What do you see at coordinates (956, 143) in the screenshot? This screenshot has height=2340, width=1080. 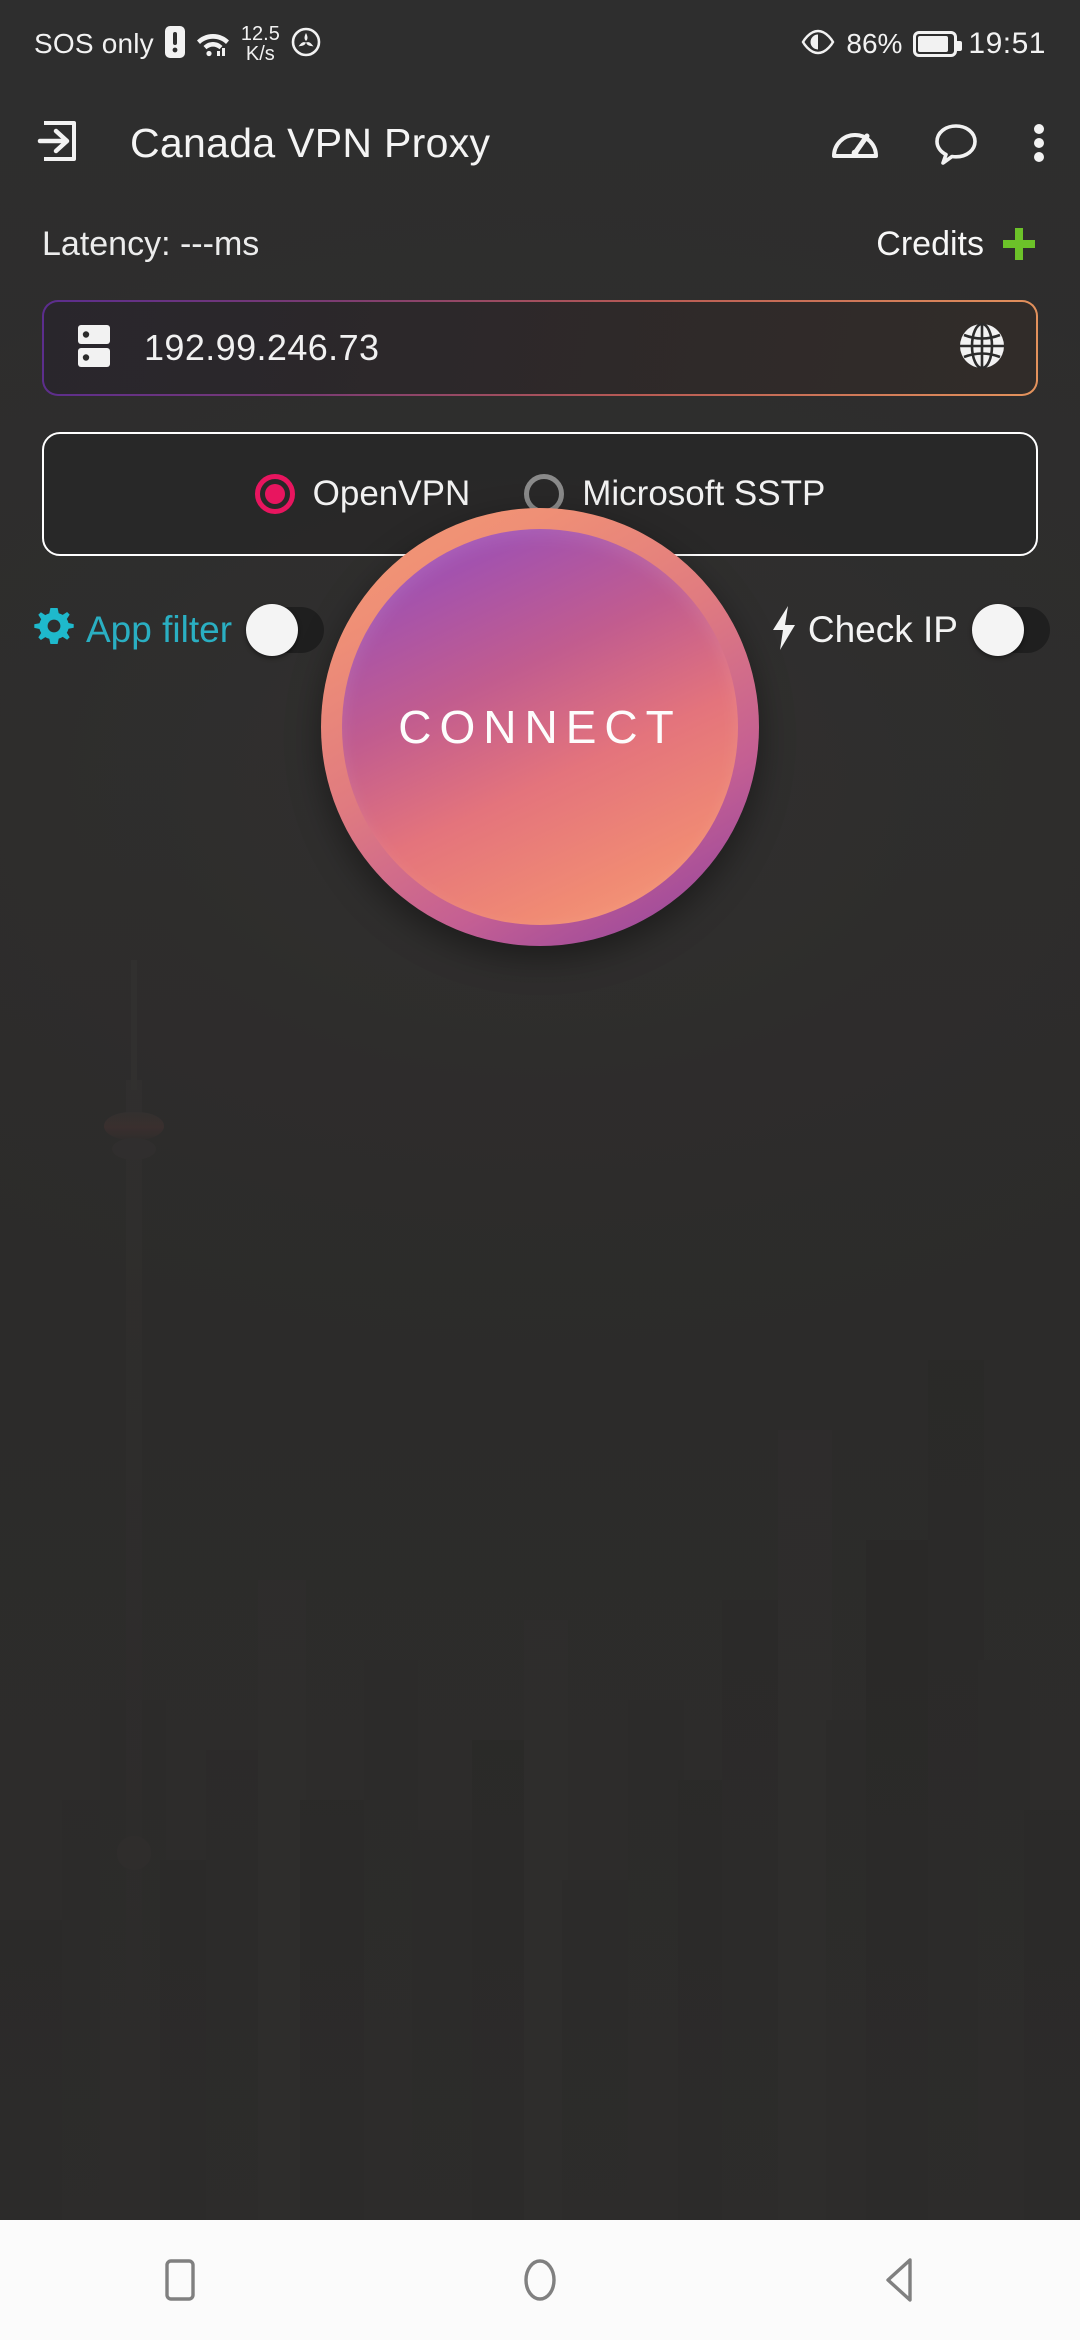 I see `chat-icon` at bounding box center [956, 143].